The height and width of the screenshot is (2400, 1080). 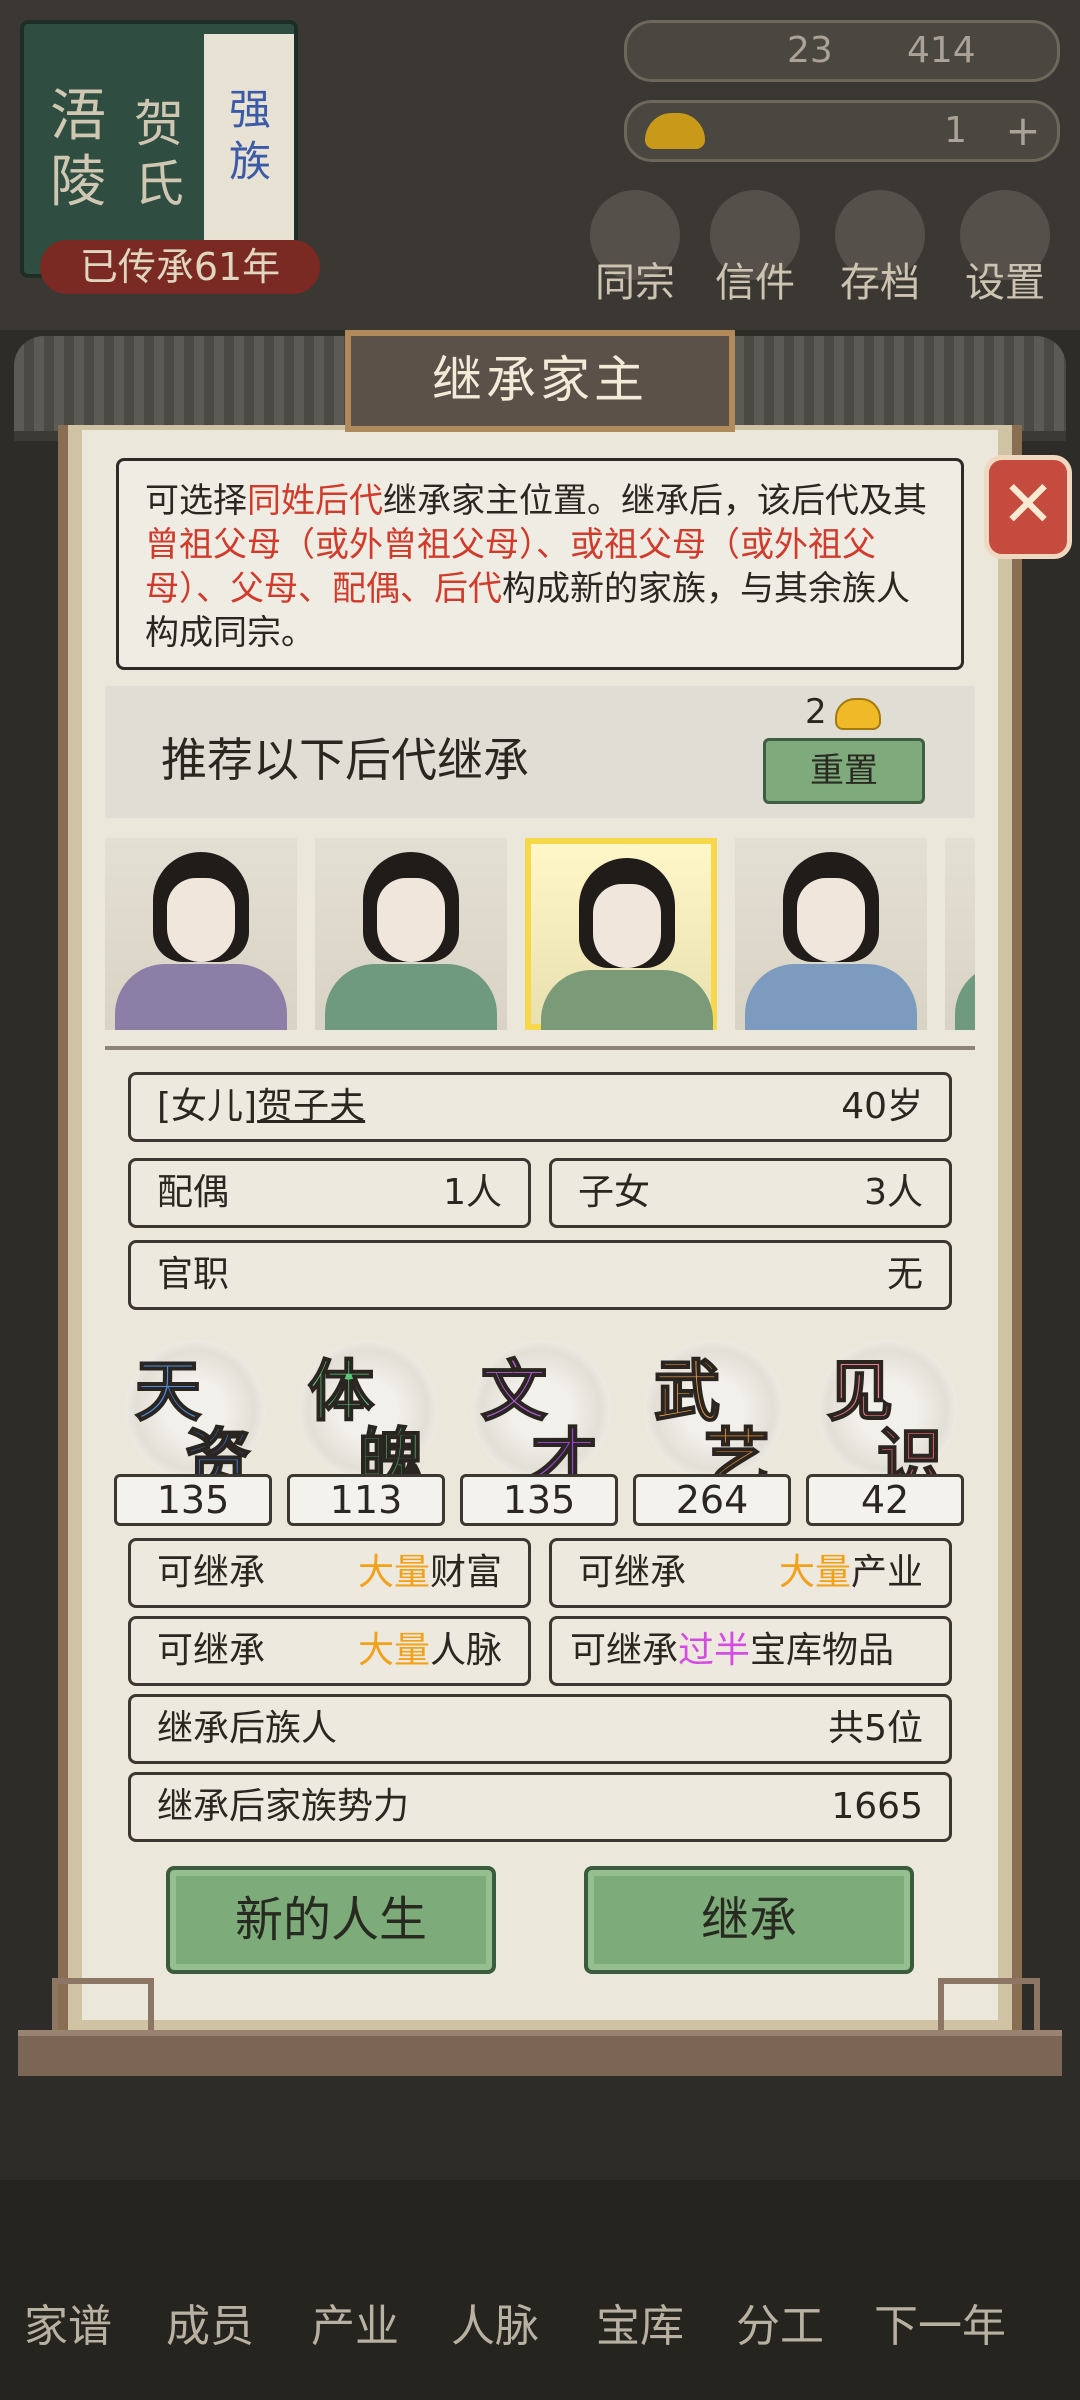 What do you see at coordinates (822, 1650) in the screenshot?
I see `inherit-suffix: 宝库物品` at bounding box center [822, 1650].